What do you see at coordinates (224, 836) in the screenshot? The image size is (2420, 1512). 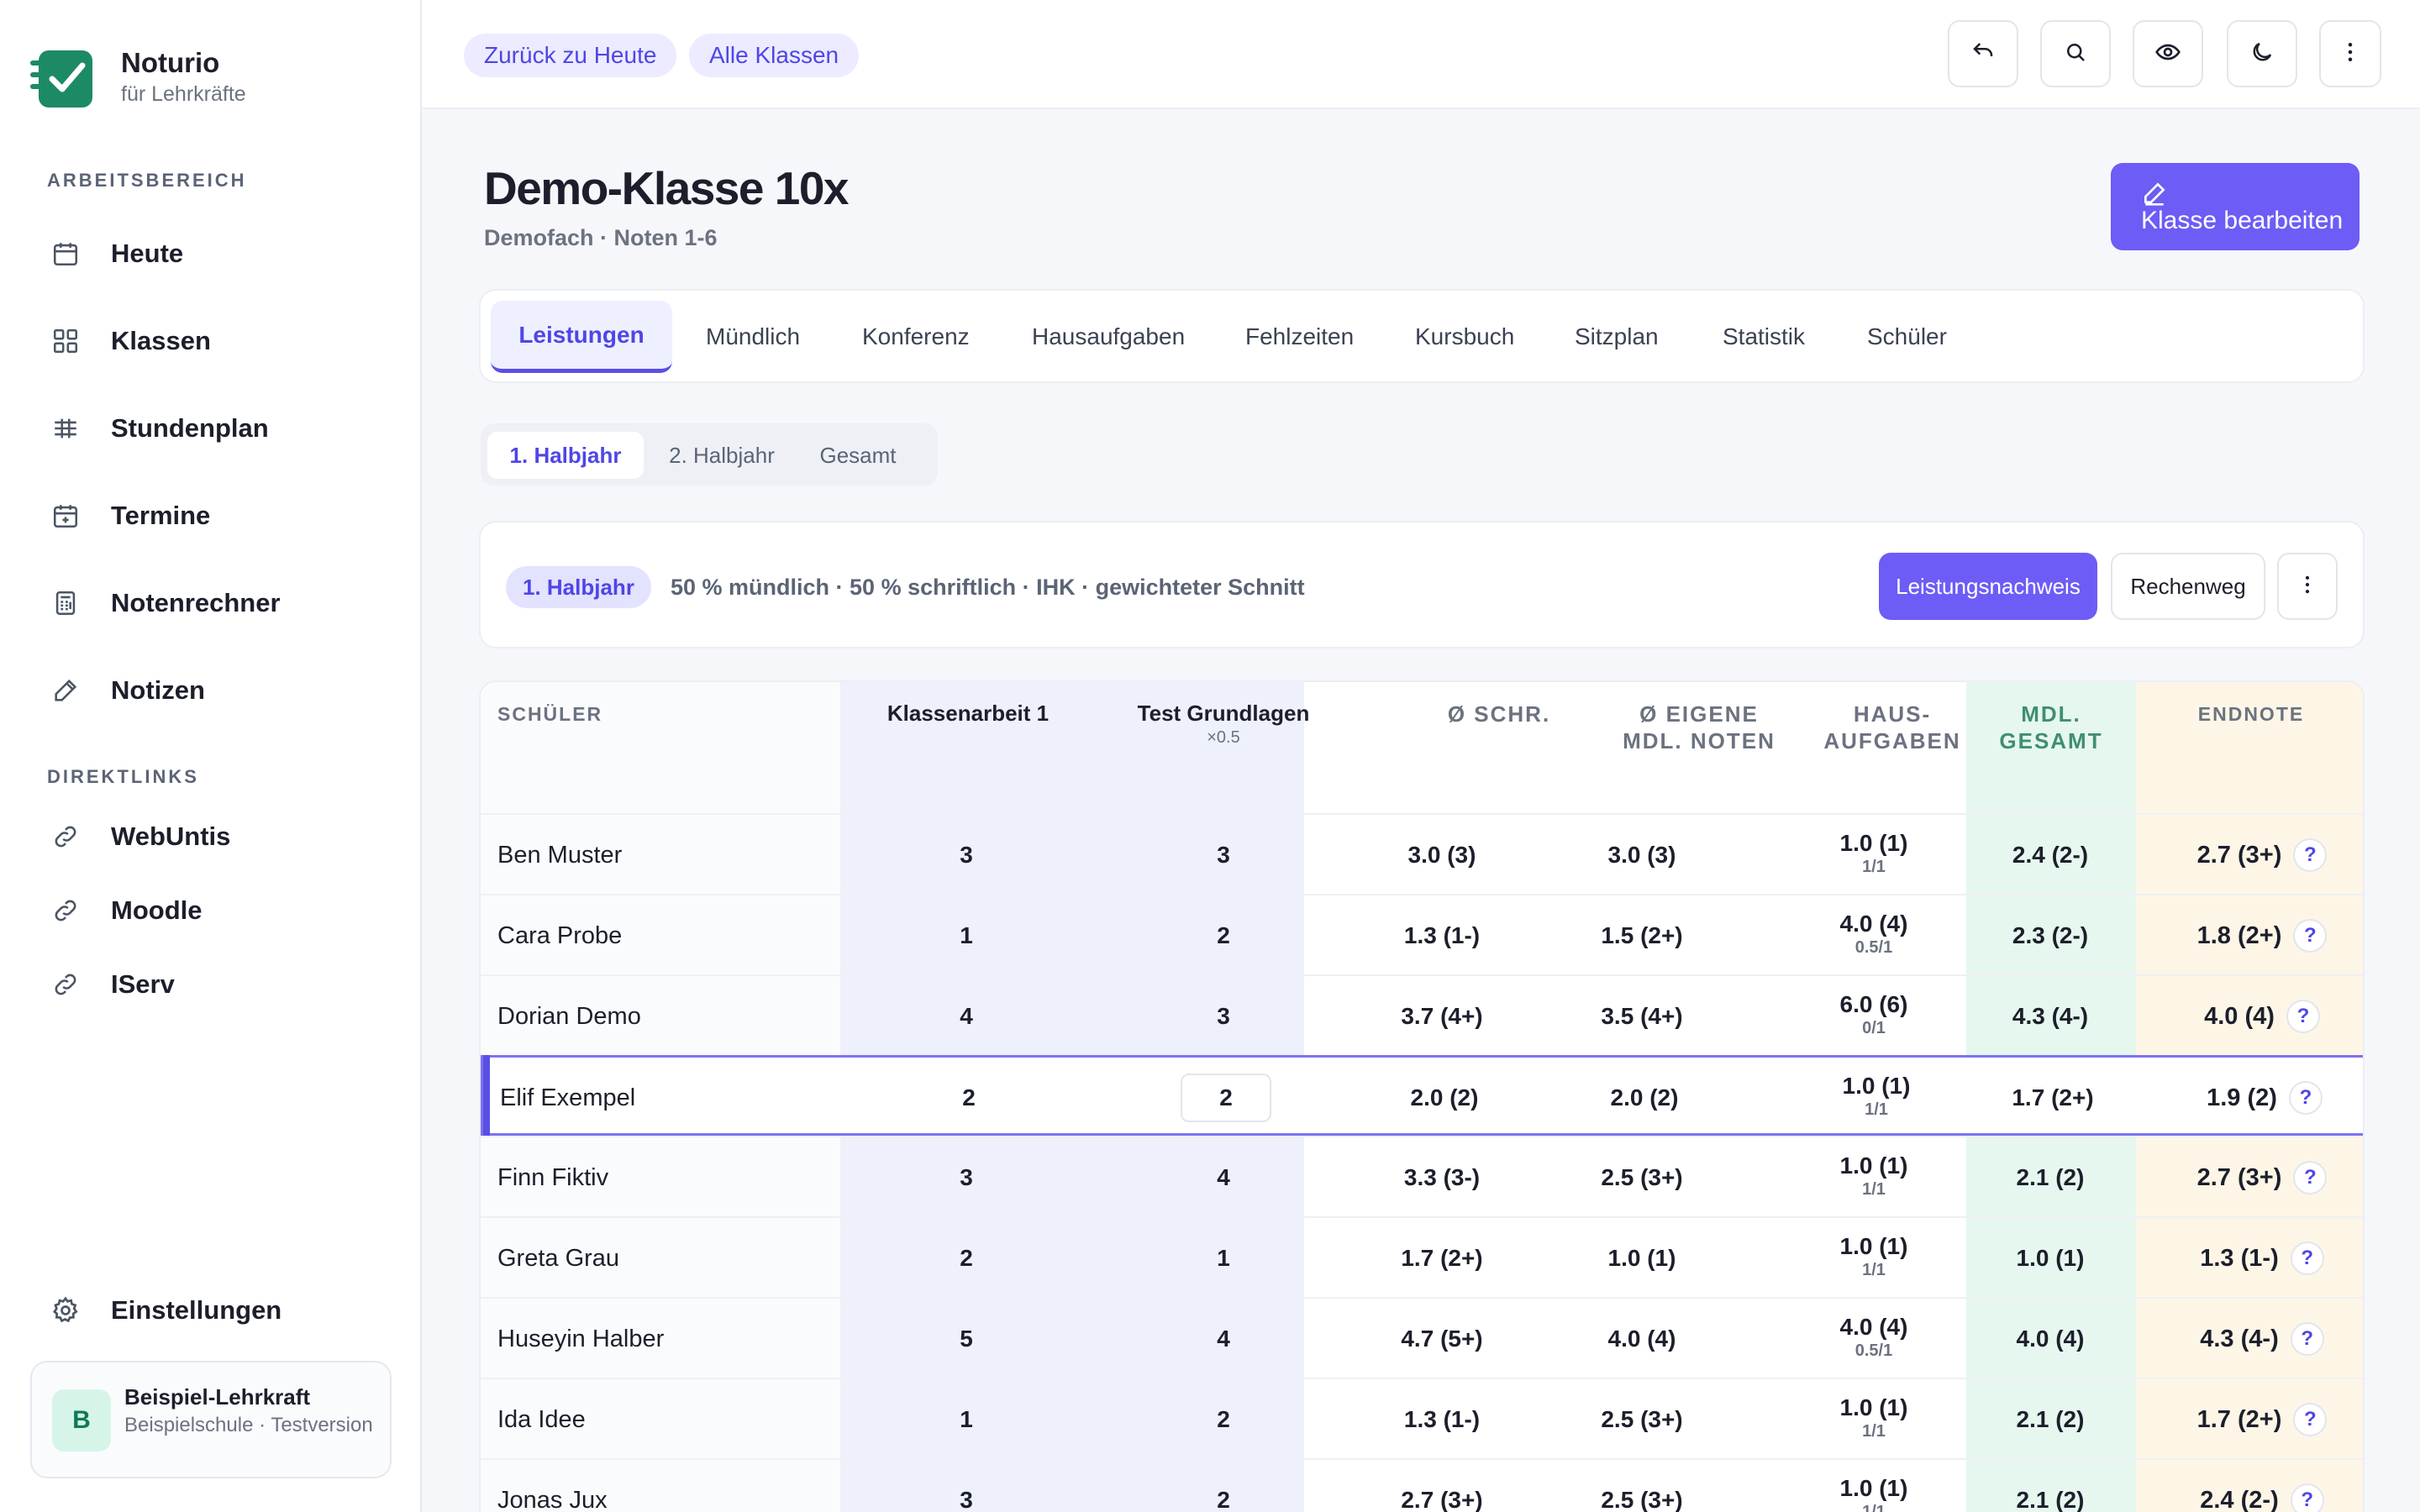 I see `sidebar-link-webuntis: WebUntis` at bounding box center [224, 836].